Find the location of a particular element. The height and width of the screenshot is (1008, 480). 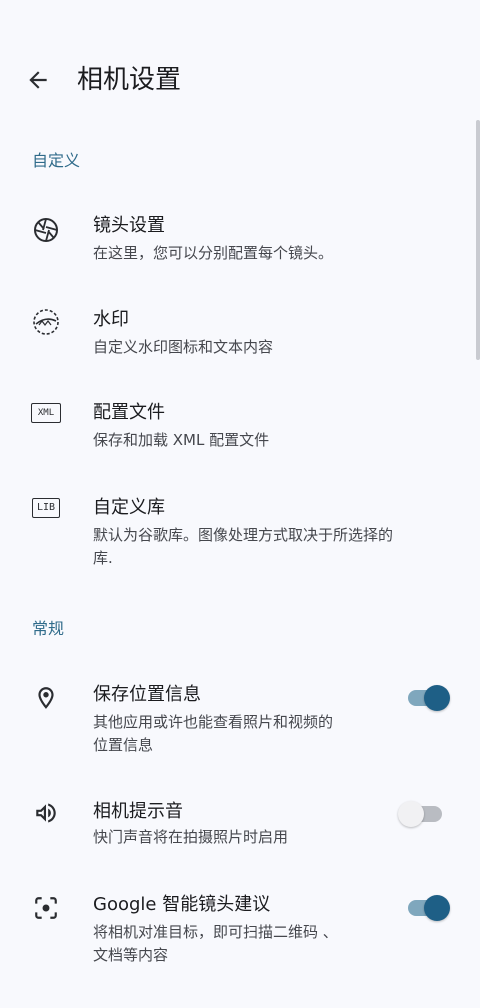

camera-sound-toggle is located at coordinates (422, 814).